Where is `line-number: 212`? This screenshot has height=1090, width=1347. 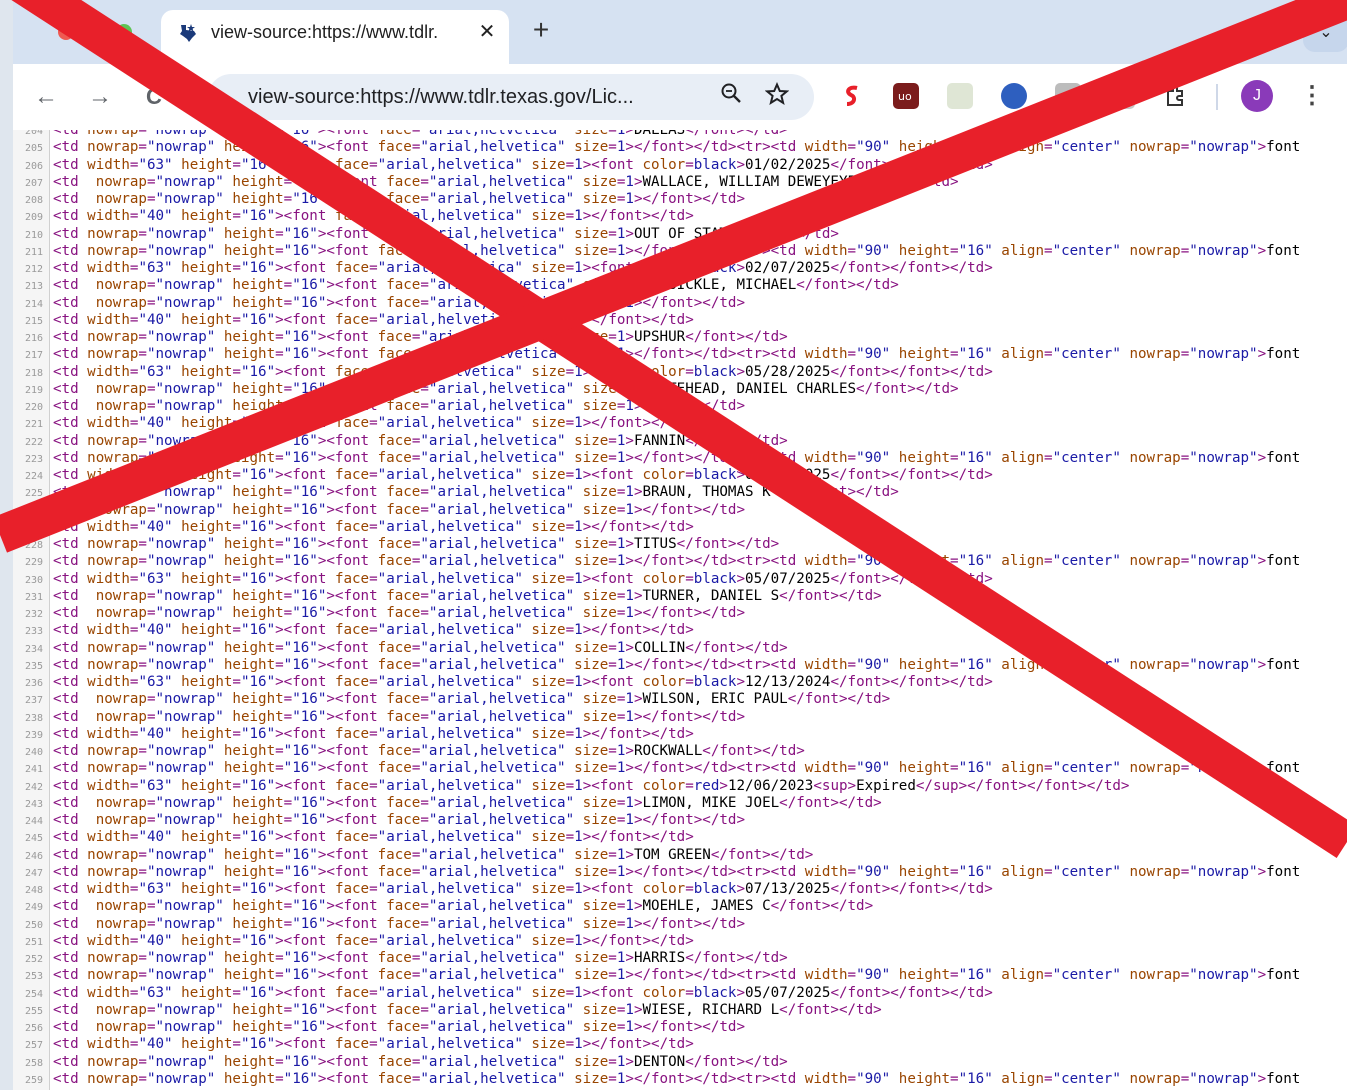 line-number: 212 is located at coordinates (33, 269).